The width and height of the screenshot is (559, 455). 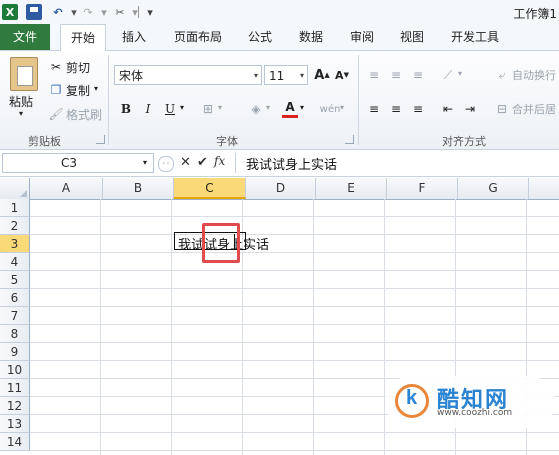 What do you see at coordinates (290, 108) in the screenshot?
I see `font-color-icon: A` at bounding box center [290, 108].